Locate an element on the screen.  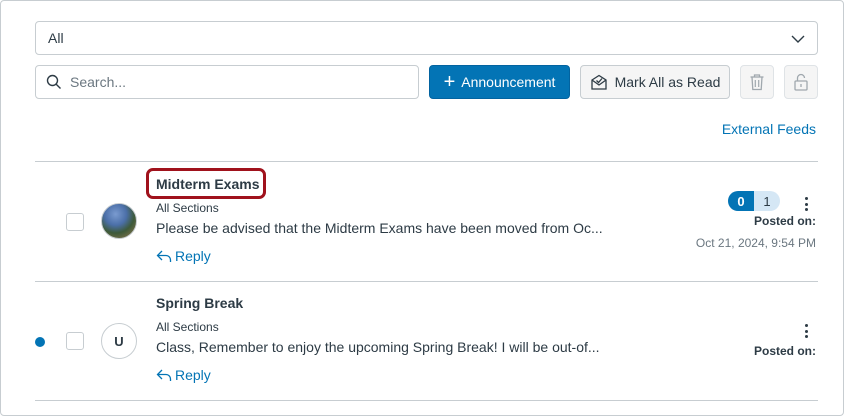
reply-count-badges: 0 1 is located at coordinates (754, 201).